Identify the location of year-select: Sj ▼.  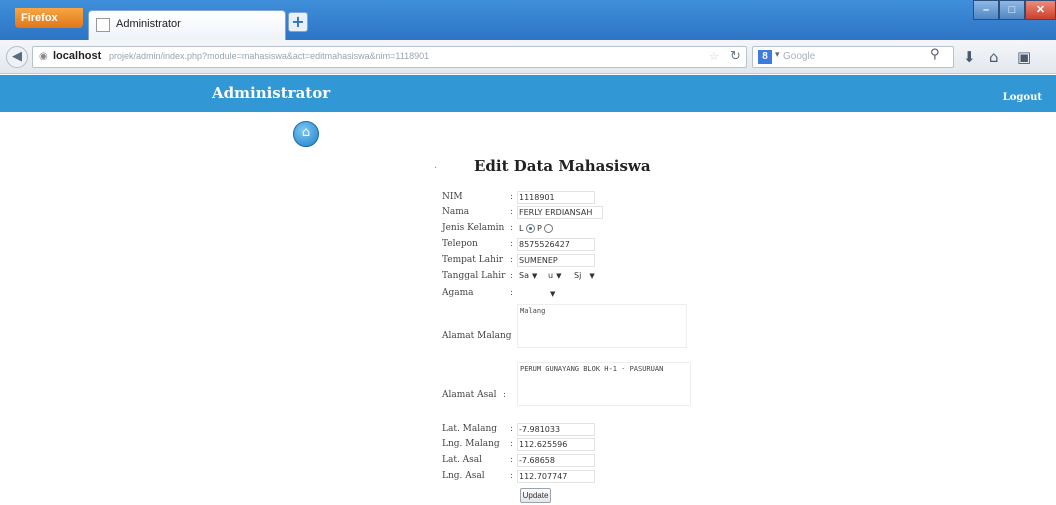
(584, 277).